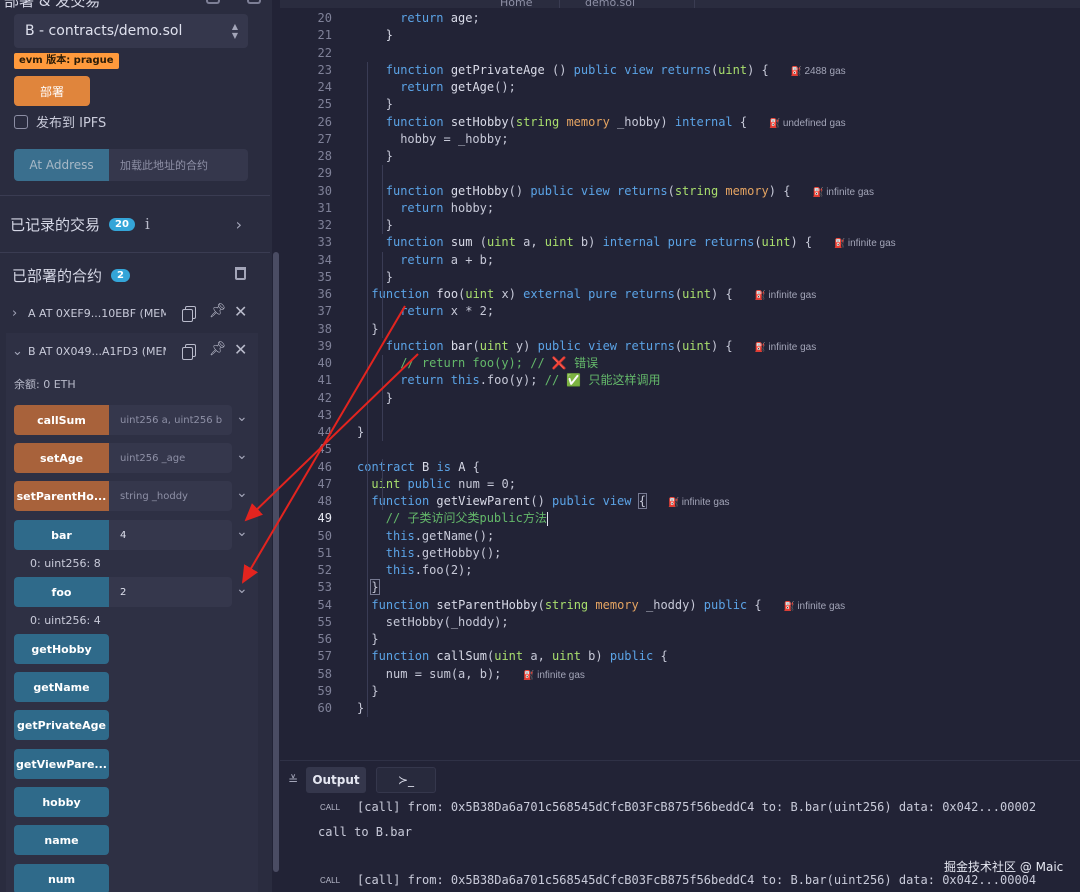  I want to click on at-address-input: 加载此地址的合约, so click(178, 165).